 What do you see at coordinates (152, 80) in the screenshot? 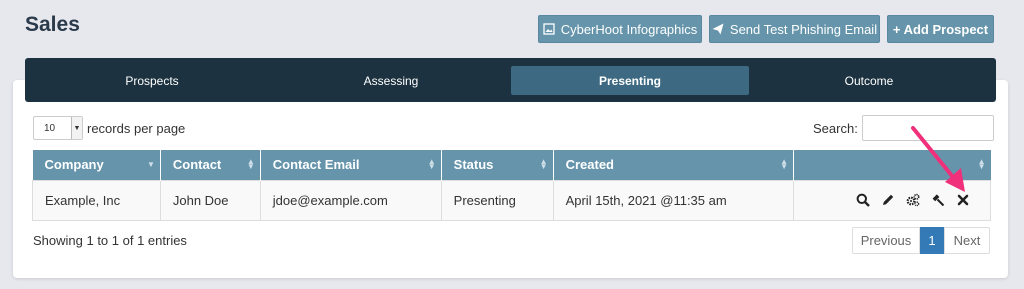
I see `tab-prospects: Prospects` at bounding box center [152, 80].